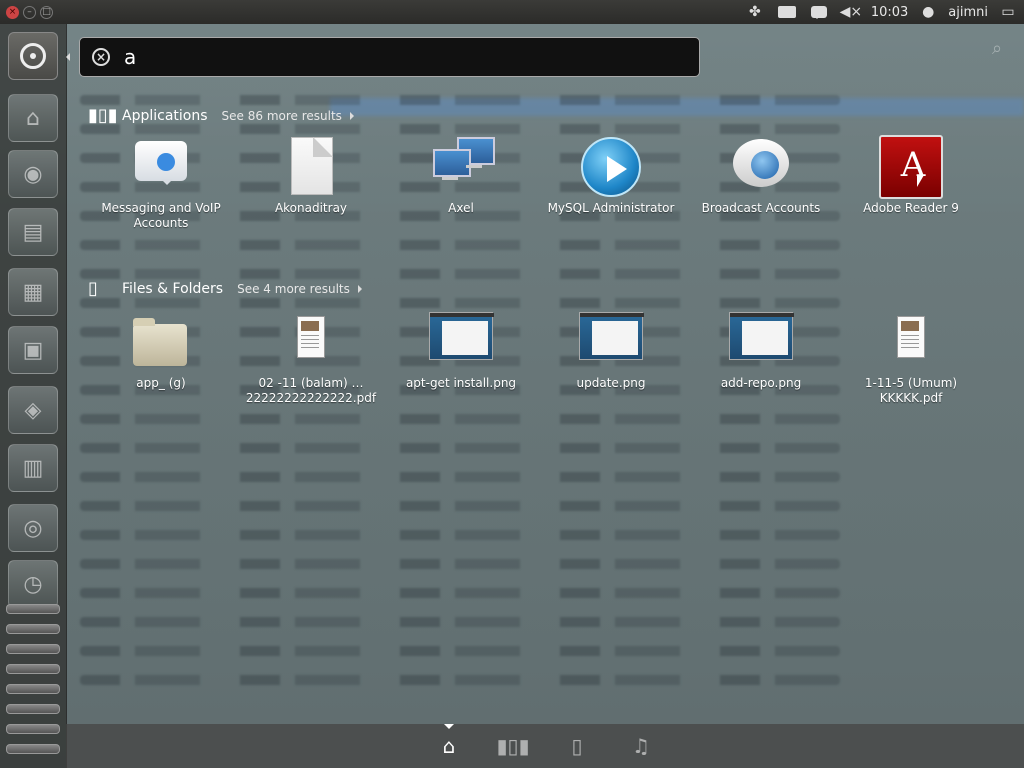  Describe the element at coordinates (761, 383) in the screenshot. I see `file-tile-label: add-repo.png` at that location.